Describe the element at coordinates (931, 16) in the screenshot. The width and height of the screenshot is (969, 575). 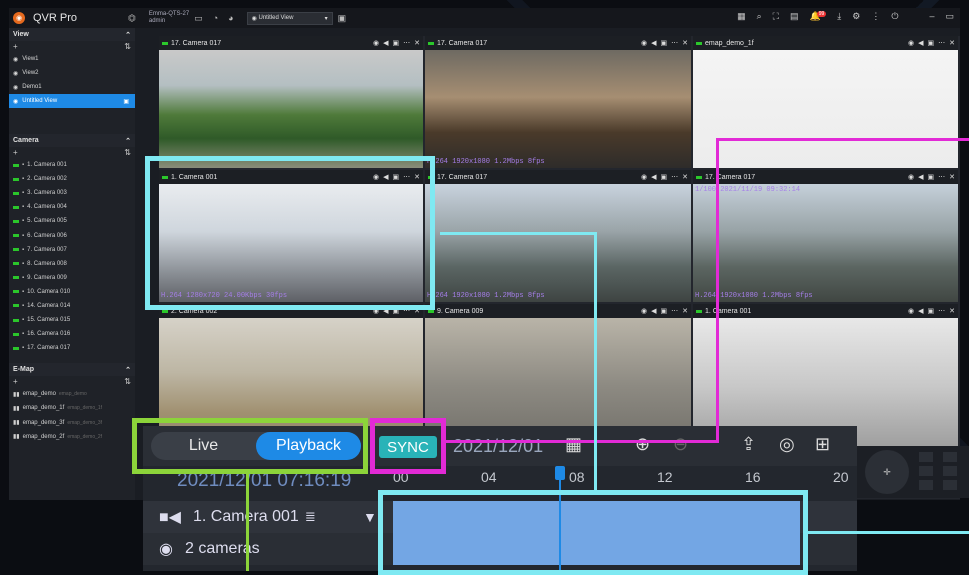
I see `minimize-icon: –` at that location.